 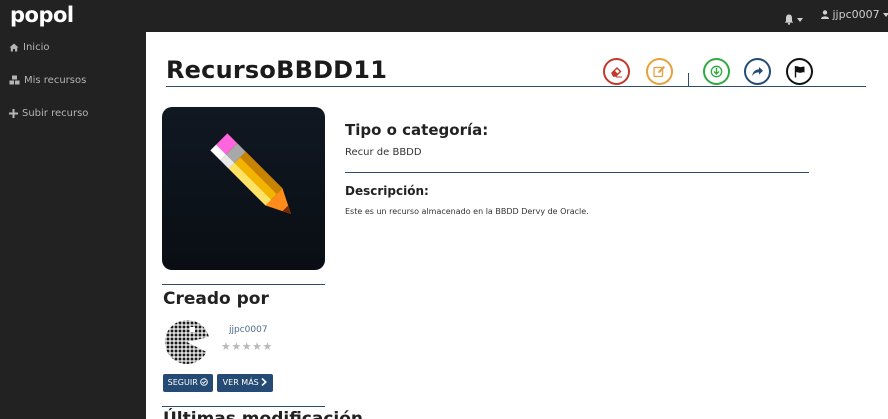 I want to click on modifications-heading: Últimas modificación, so click(x=263, y=414).